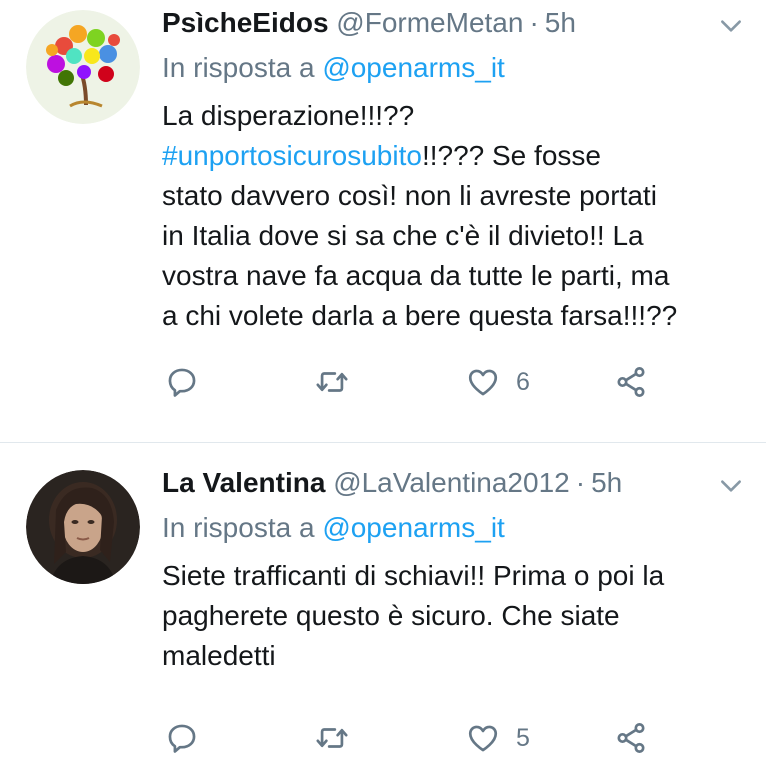 The width and height of the screenshot is (766, 772). What do you see at coordinates (391, 615) in the screenshot?
I see `tweet-text-line: pagherete questo è sicuro. Che siate` at bounding box center [391, 615].